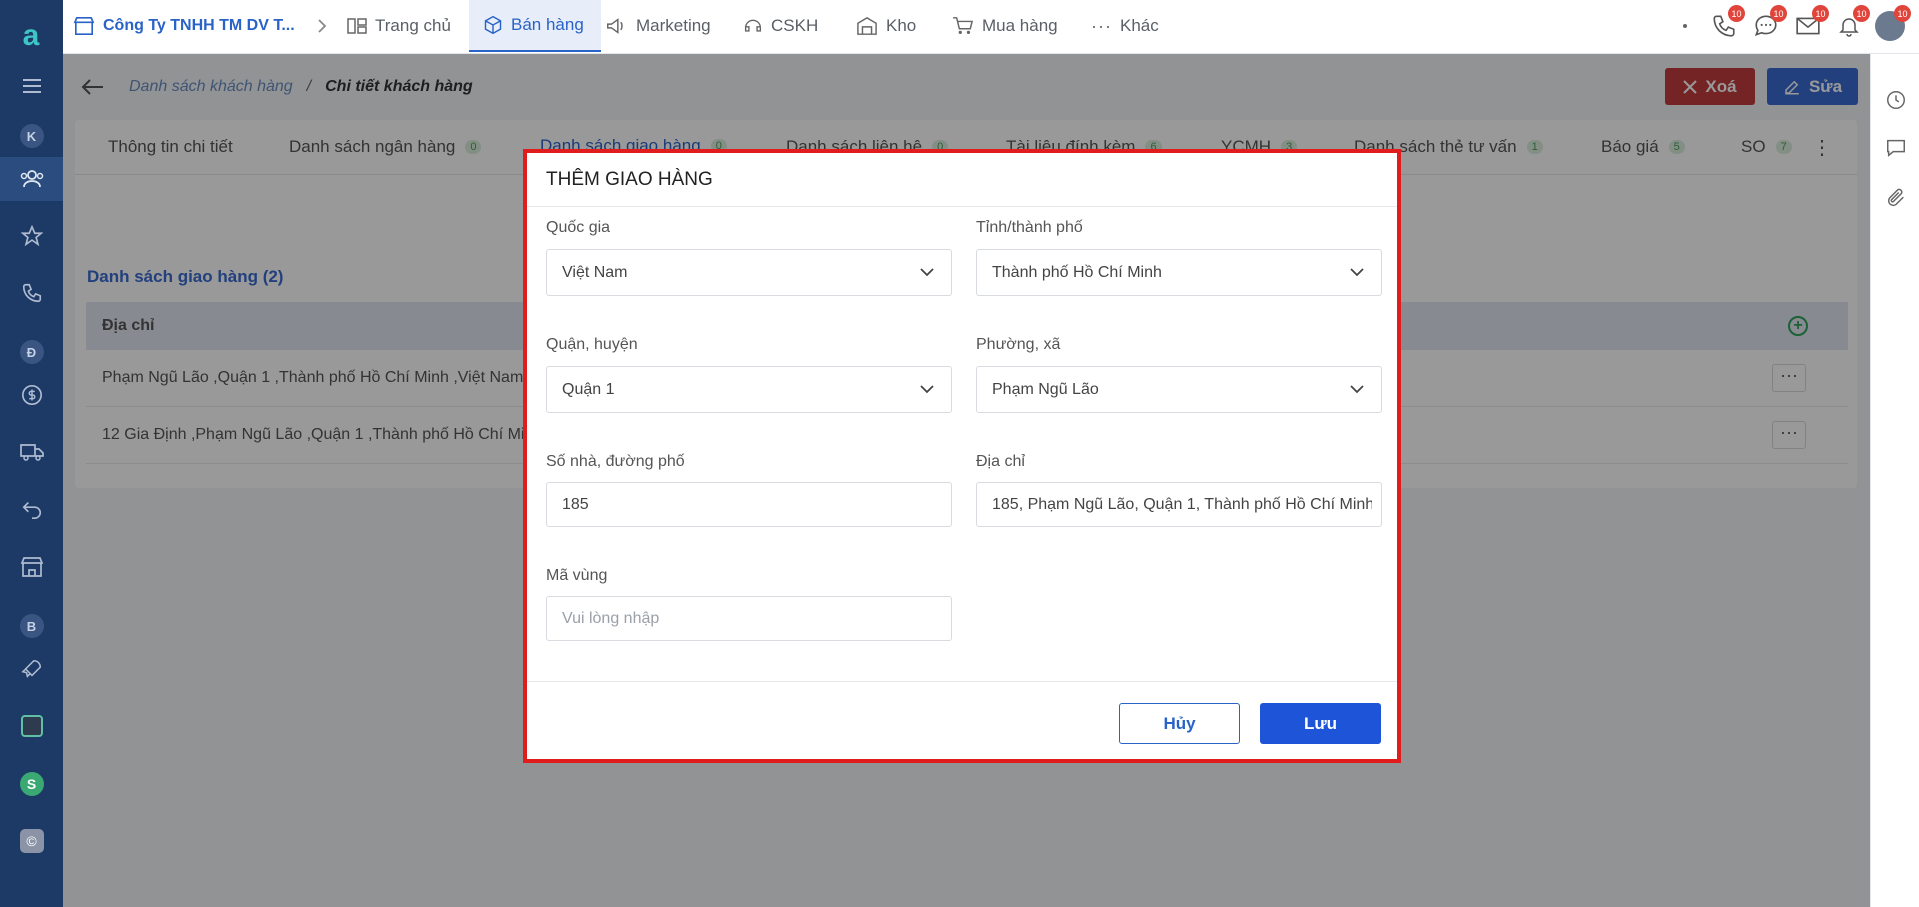 This screenshot has height=907, width=1919. I want to click on cancel-button: Hủy, so click(1179, 723).